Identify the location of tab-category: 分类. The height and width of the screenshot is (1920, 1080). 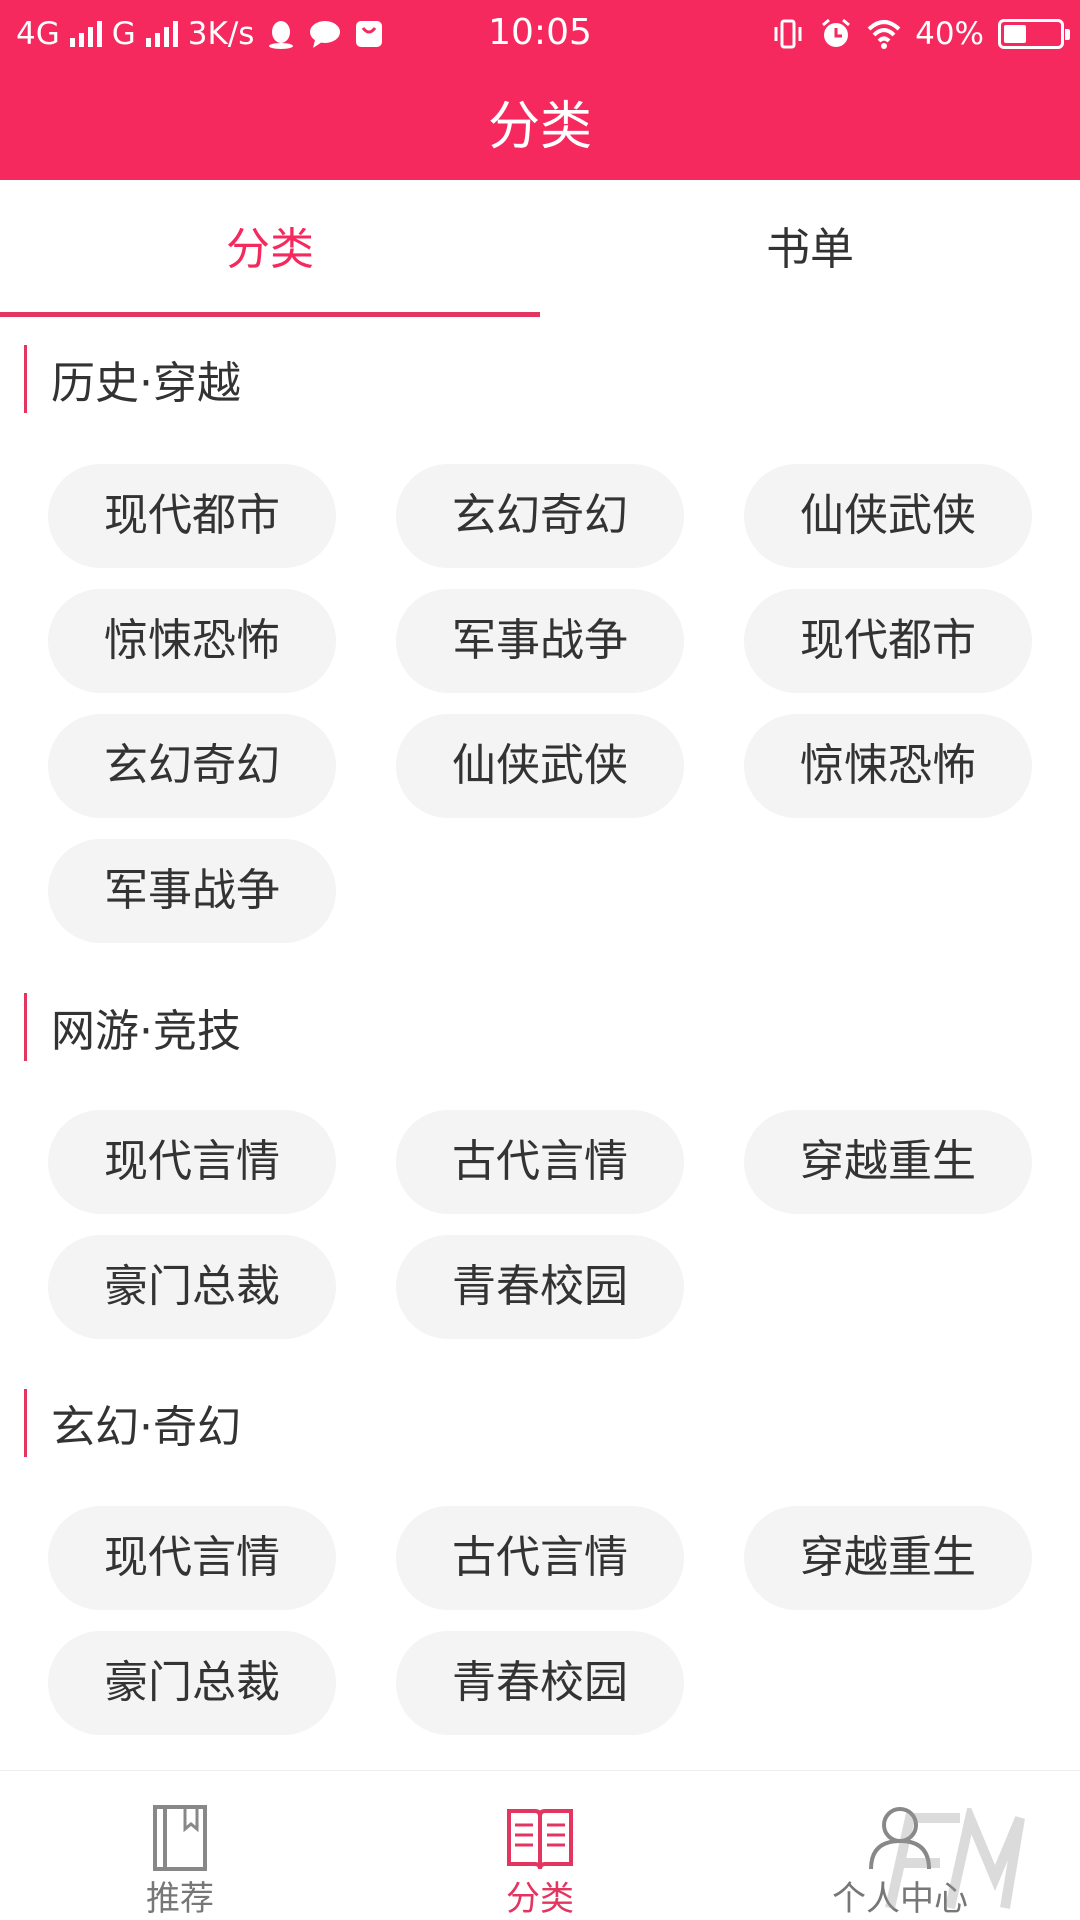
(270, 250).